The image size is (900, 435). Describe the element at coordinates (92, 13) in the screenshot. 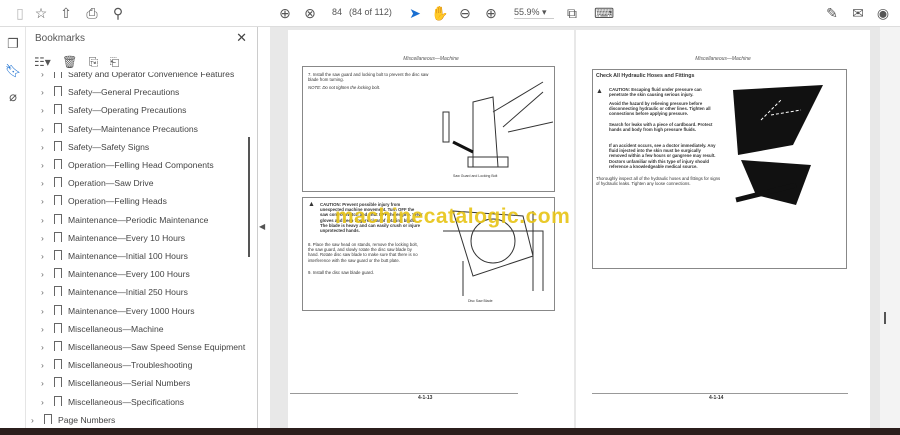

I see `print-icon: ⎙` at that location.